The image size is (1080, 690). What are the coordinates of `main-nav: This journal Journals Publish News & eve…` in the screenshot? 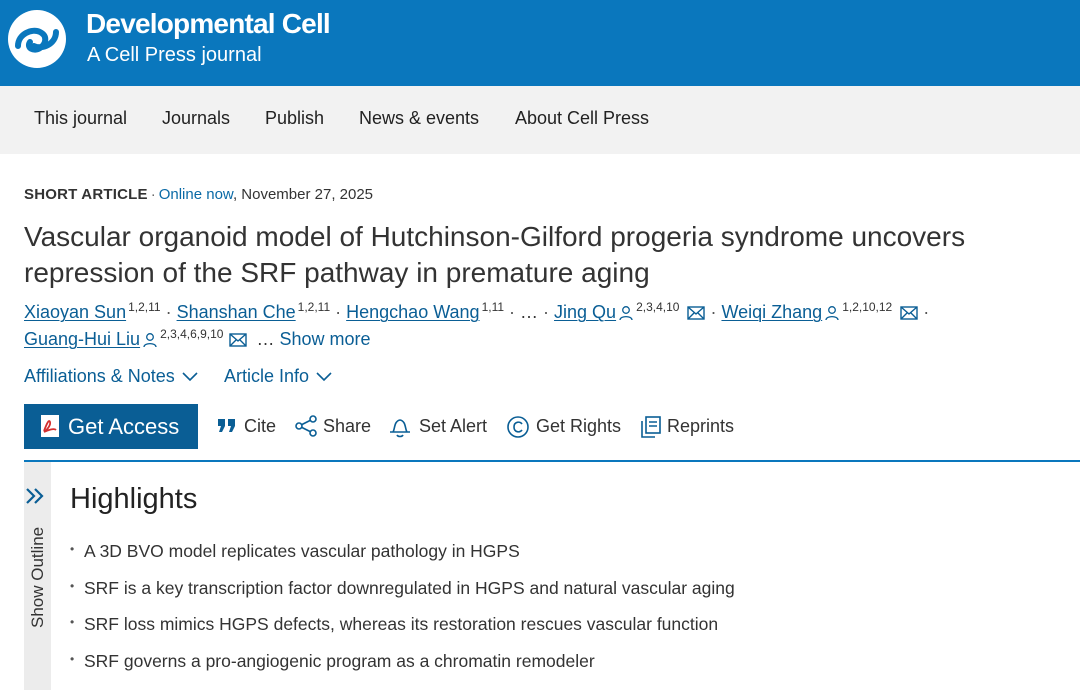 It's located at (540, 120).